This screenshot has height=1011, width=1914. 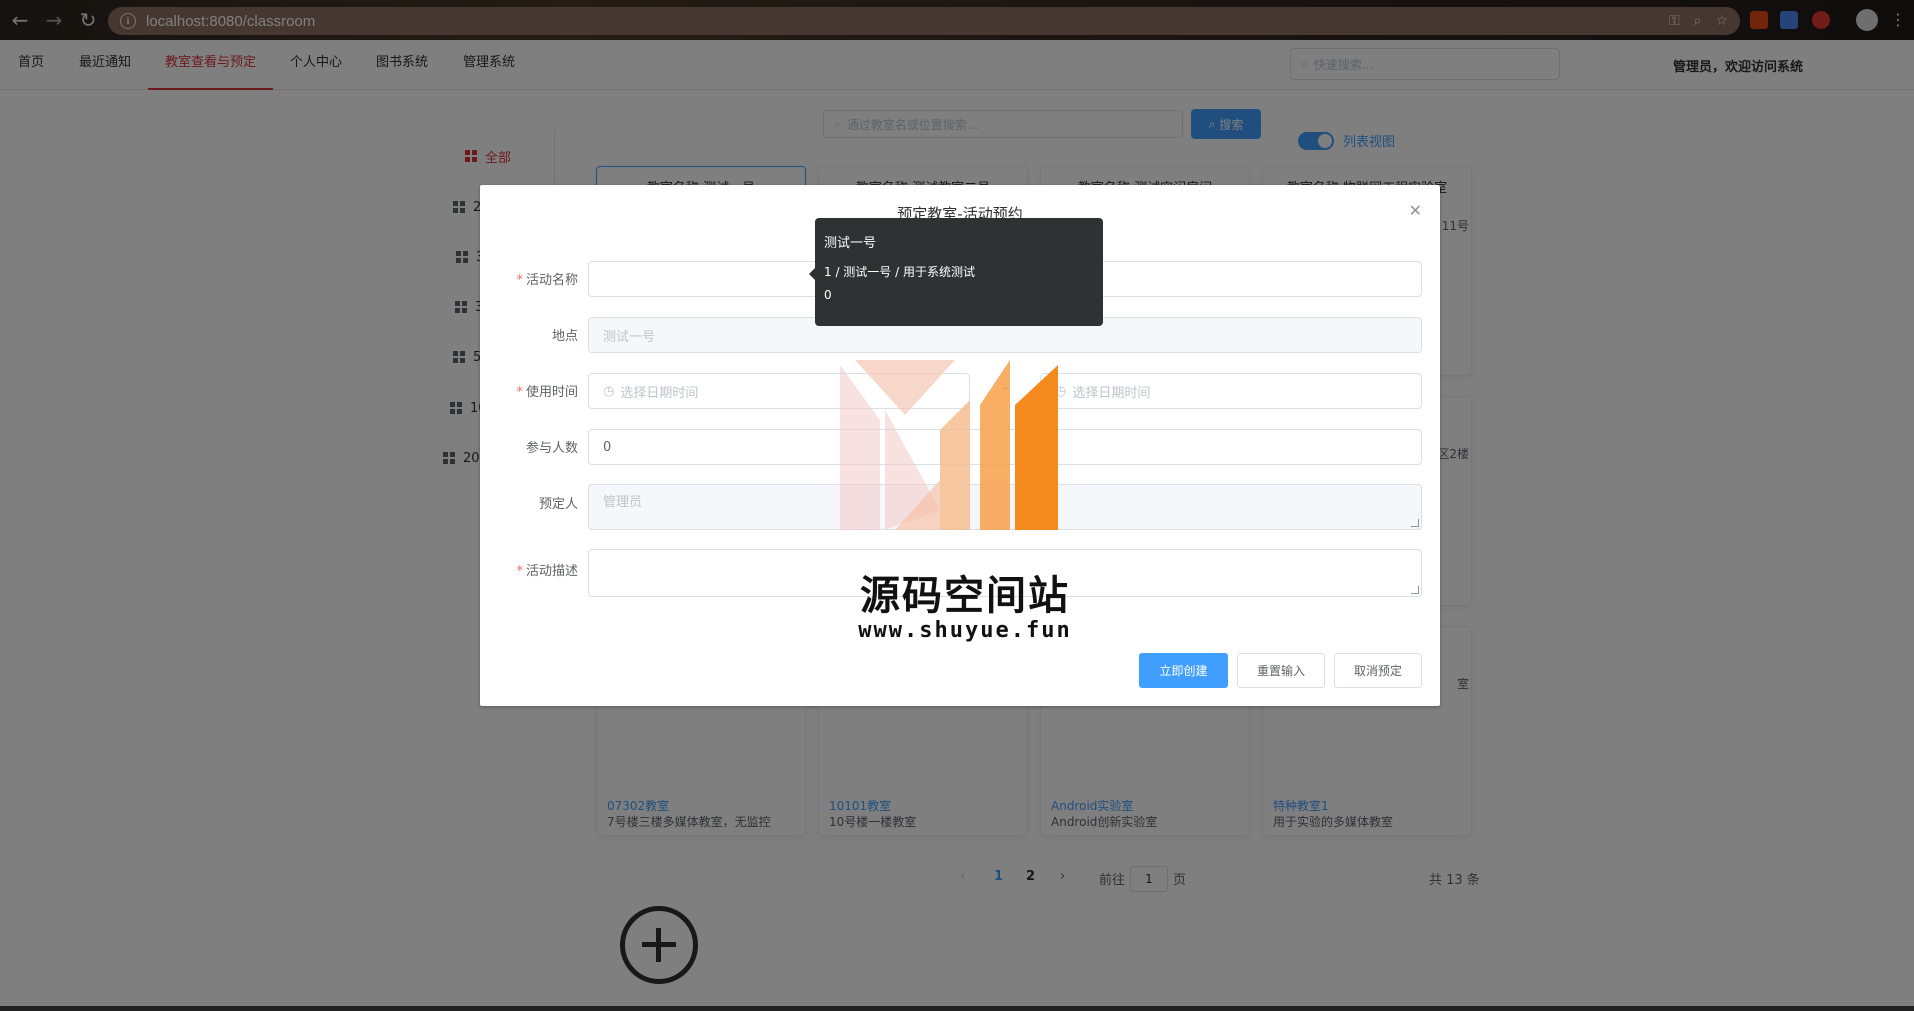 What do you see at coordinates (1415, 210) in the screenshot?
I see `close-icon: ✕` at bounding box center [1415, 210].